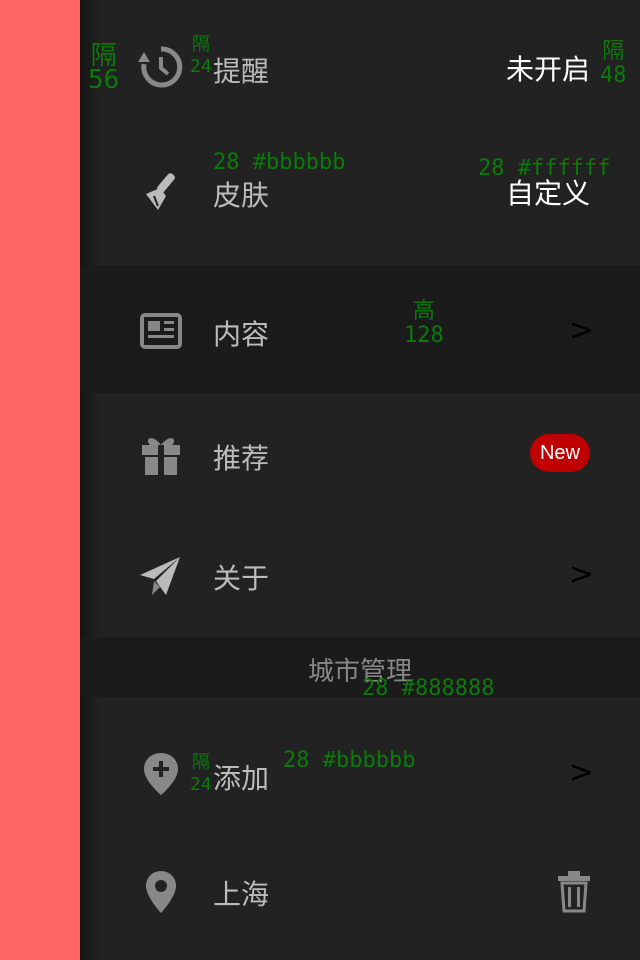 This screenshot has width=640, height=960. What do you see at coordinates (613, 63) in the screenshot?
I see `annotation-spacing-48: 隔 48` at bounding box center [613, 63].